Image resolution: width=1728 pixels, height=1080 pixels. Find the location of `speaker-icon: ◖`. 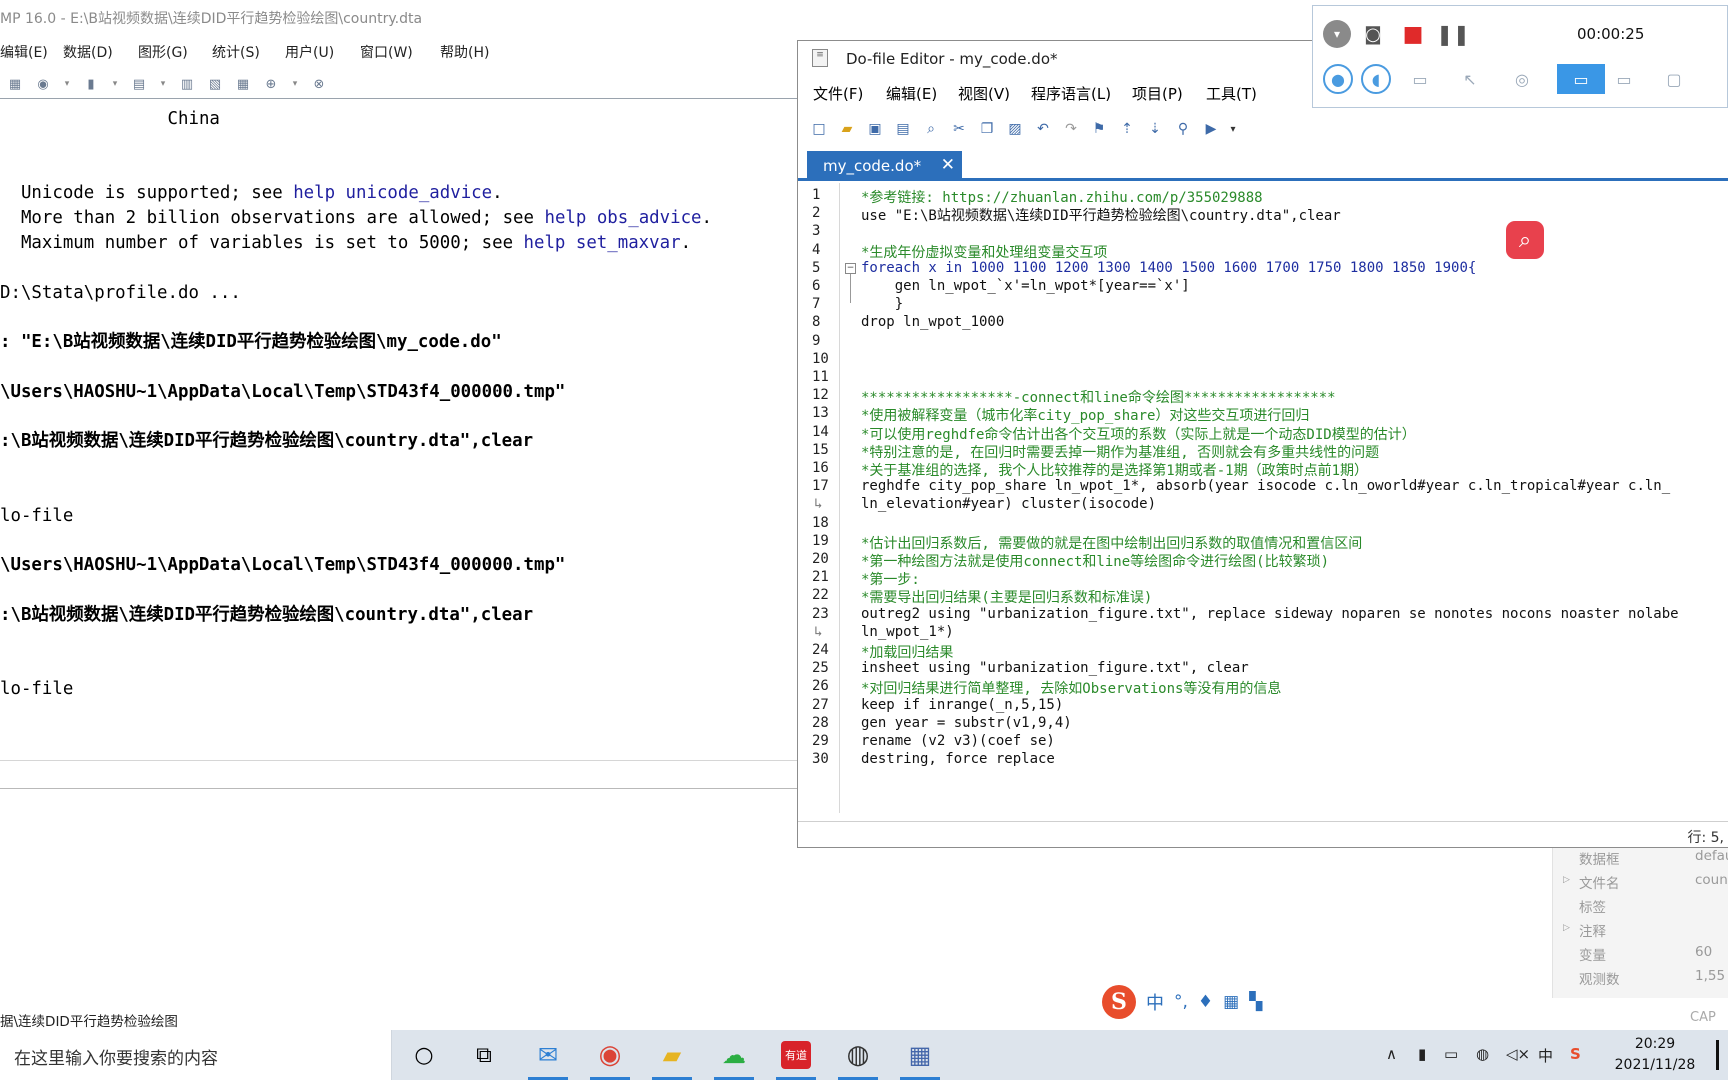

speaker-icon: ◖ is located at coordinates (1376, 79).